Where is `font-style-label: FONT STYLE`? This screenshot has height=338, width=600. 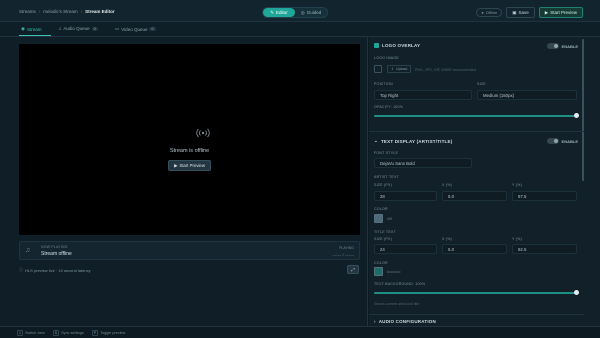
font-style-label: FONT STYLE is located at coordinates (386, 153).